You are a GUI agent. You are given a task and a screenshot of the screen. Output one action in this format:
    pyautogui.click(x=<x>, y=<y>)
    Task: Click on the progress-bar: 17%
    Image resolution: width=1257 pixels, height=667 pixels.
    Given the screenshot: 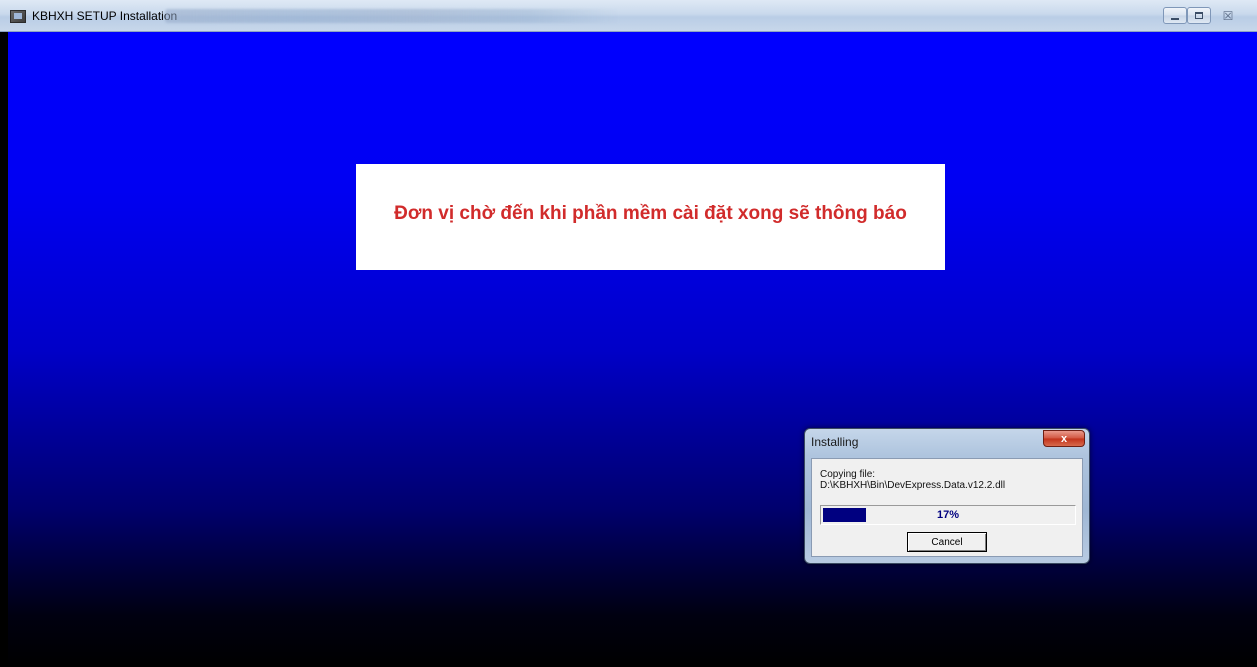 What is the action you would take?
    pyautogui.click(x=948, y=515)
    